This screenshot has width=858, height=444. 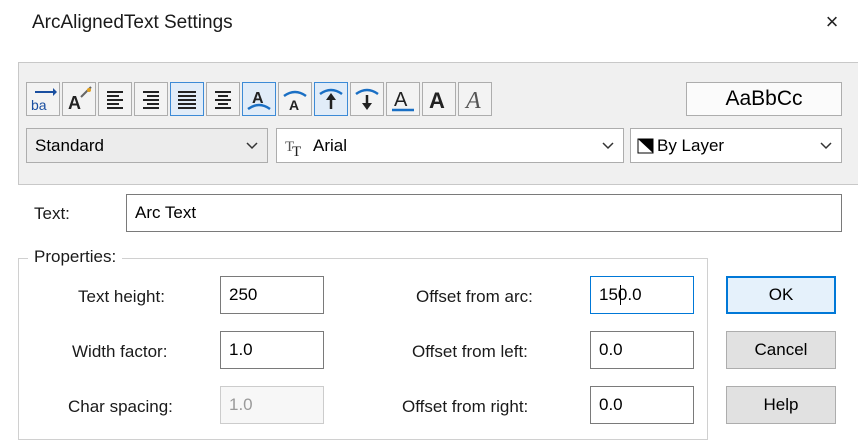 What do you see at coordinates (272, 405) in the screenshot?
I see `char-spacing-input: 1.0` at bounding box center [272, 405].